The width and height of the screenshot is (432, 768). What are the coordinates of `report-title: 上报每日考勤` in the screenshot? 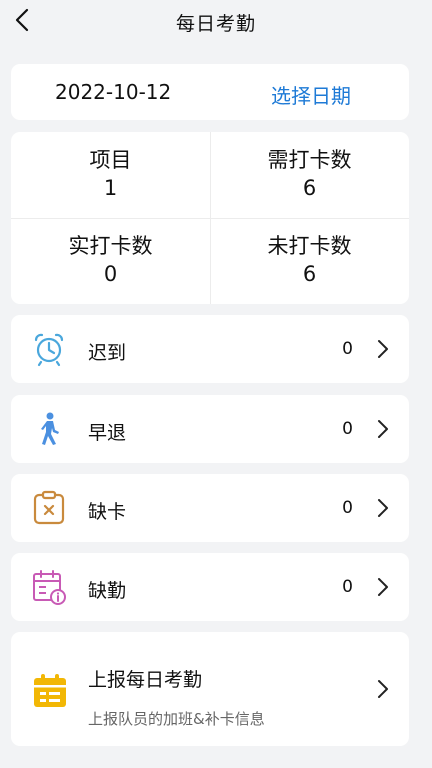 It's located at (145, 680).